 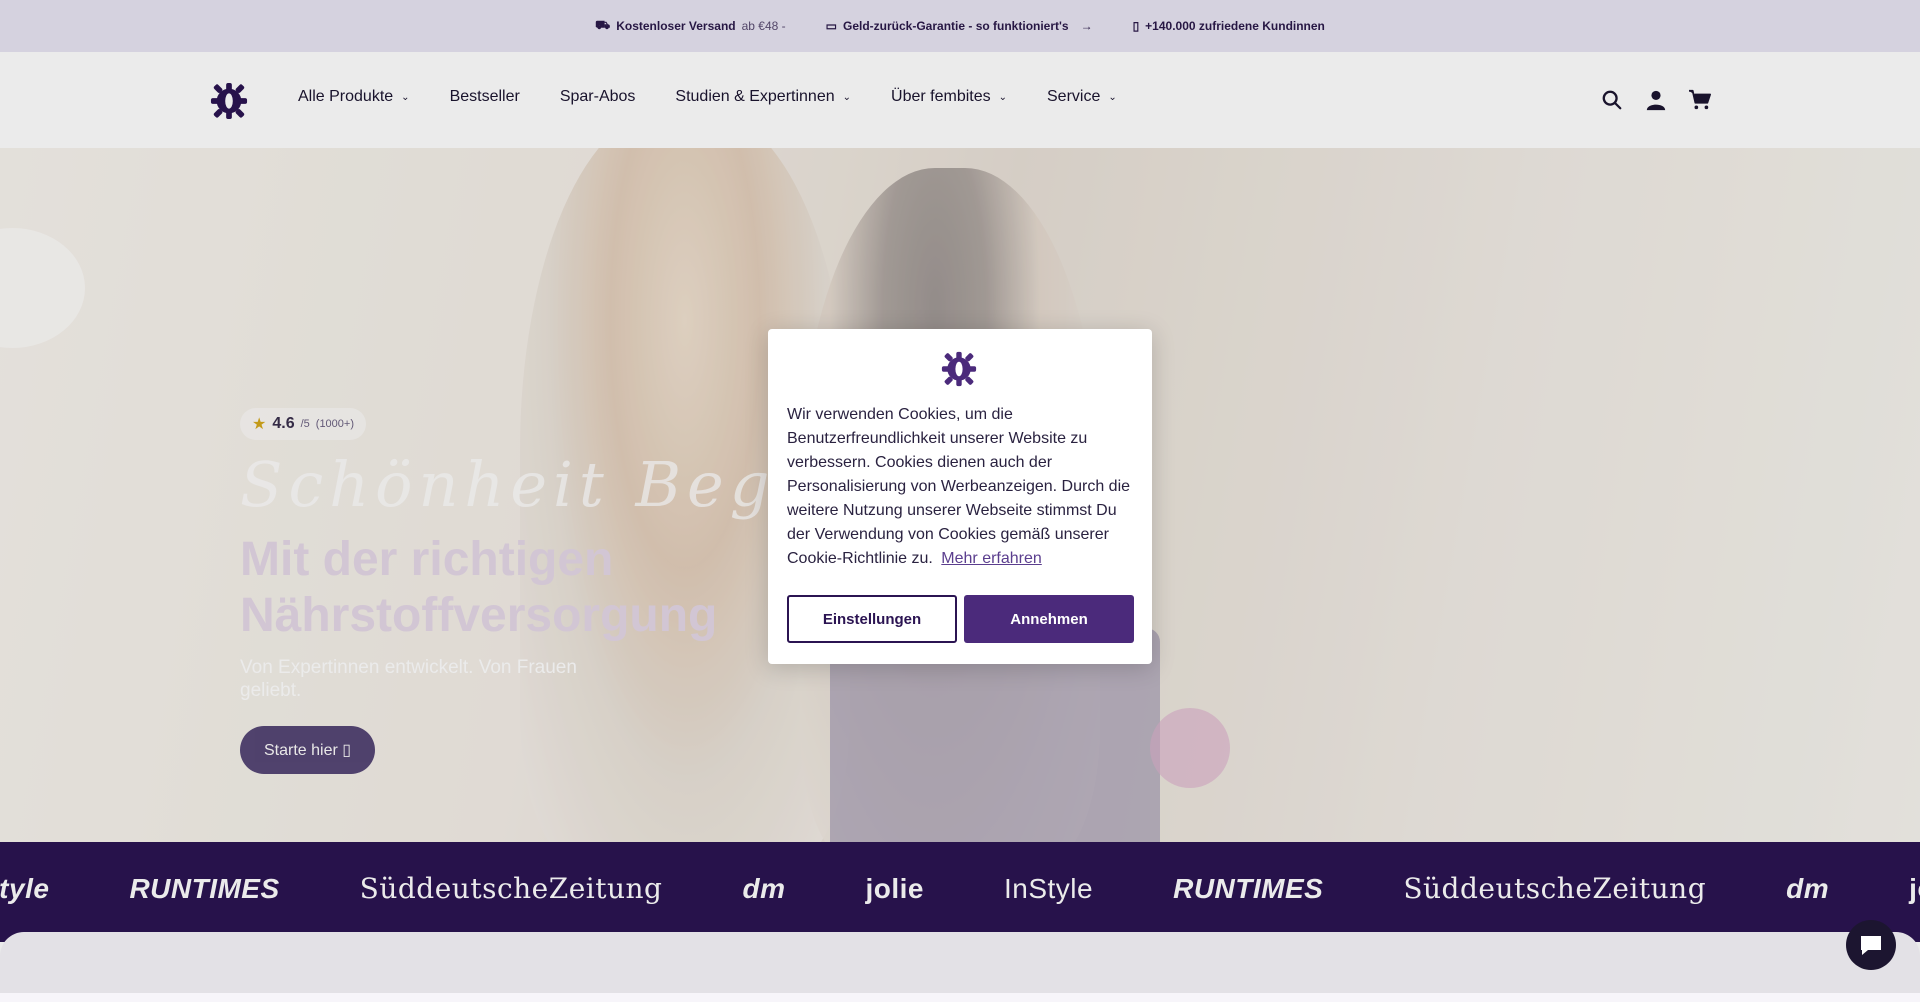 I want to click on cookie-settings-button: Einstellungen, so click(x=872, y=619).